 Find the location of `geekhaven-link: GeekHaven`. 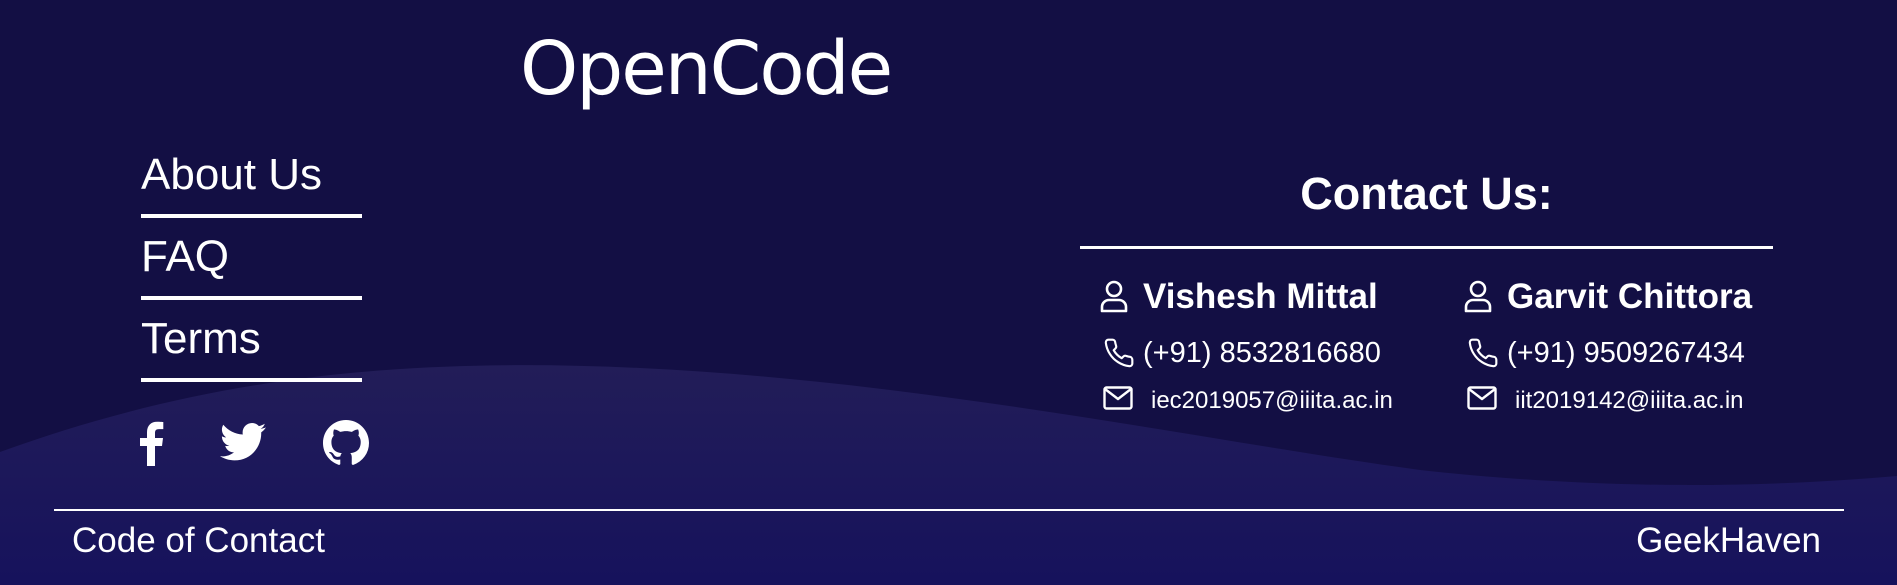

geekhaven-link: GeekHaven is located at coordinates (1728, 541).